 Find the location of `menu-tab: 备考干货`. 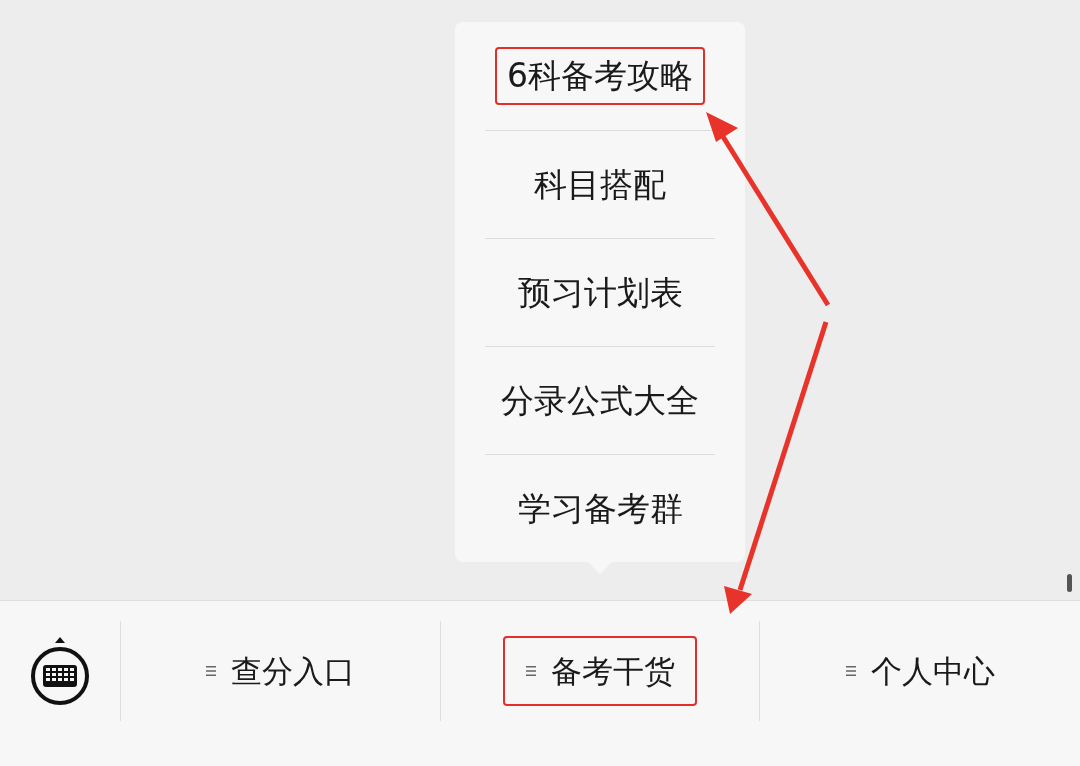

menu-tab: 备考干货 is located at coordinates (599, 671).